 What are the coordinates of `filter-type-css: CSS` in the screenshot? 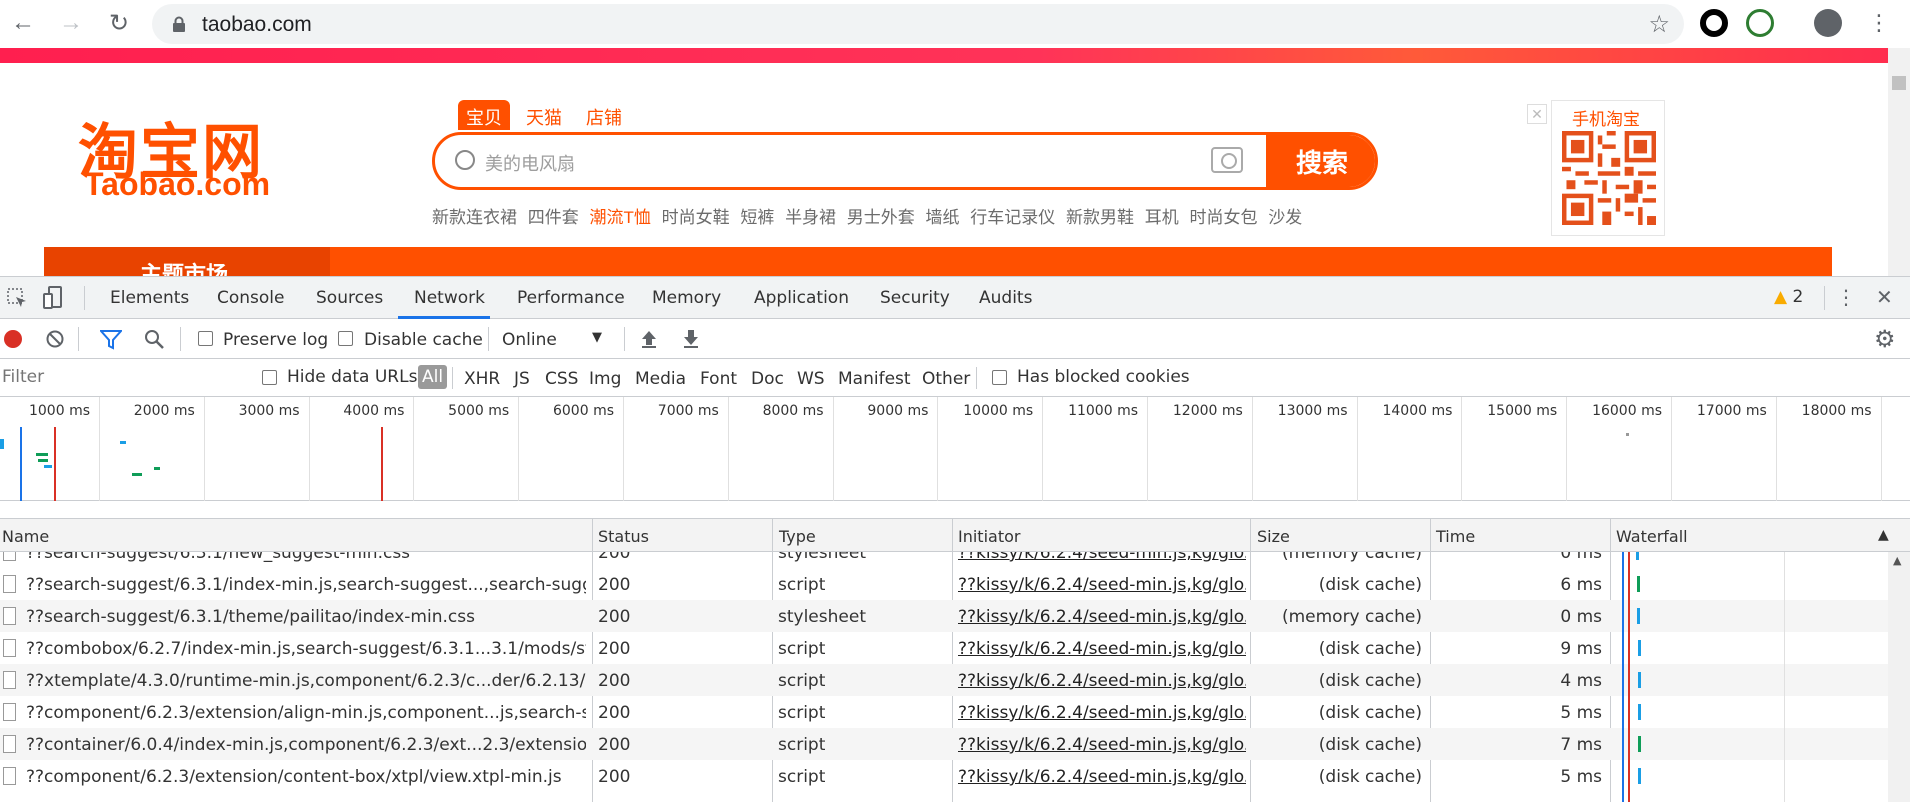 It's located at (561, 379).